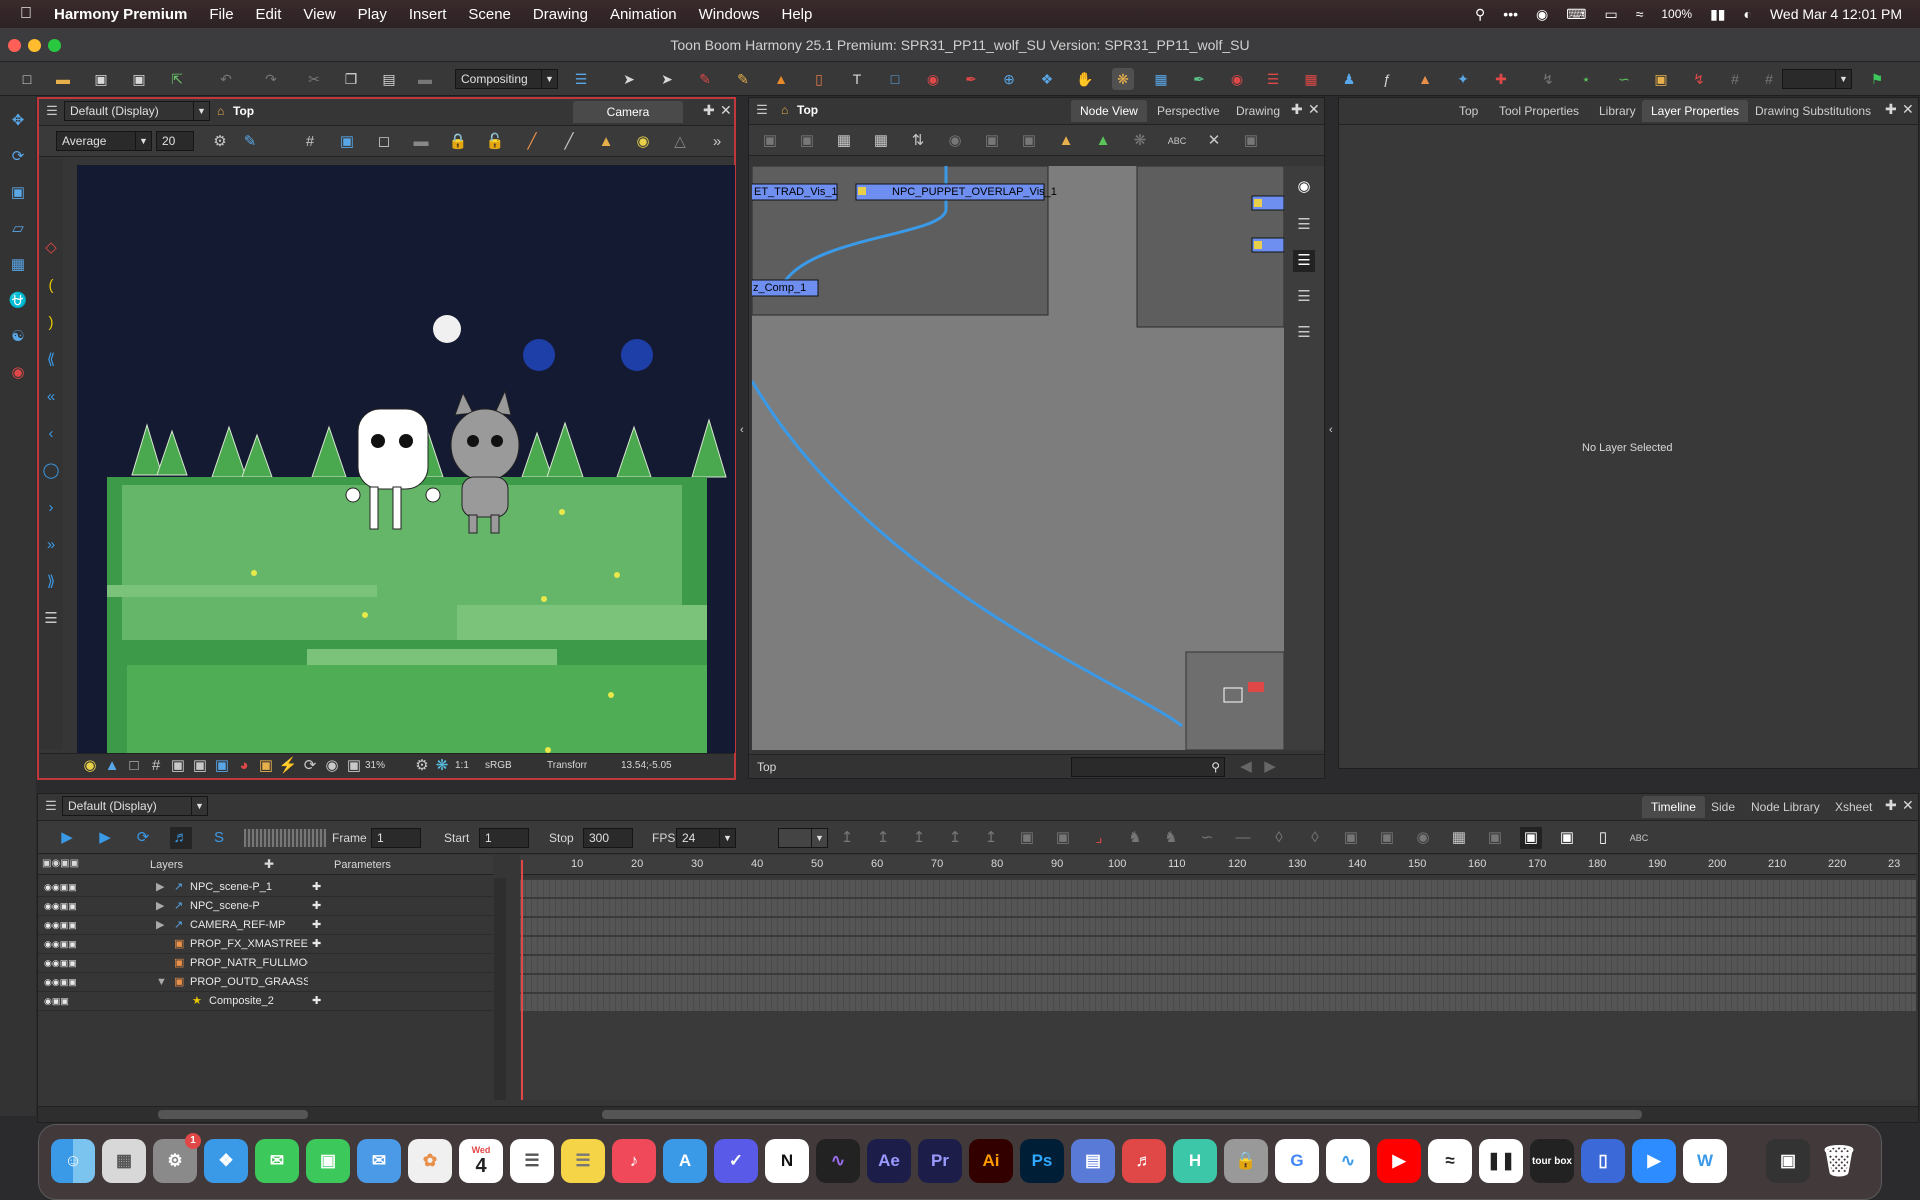 This screenshot has height=1200, width=1920. I want to click on ease-icon-5: ↥, so click(991, 838).